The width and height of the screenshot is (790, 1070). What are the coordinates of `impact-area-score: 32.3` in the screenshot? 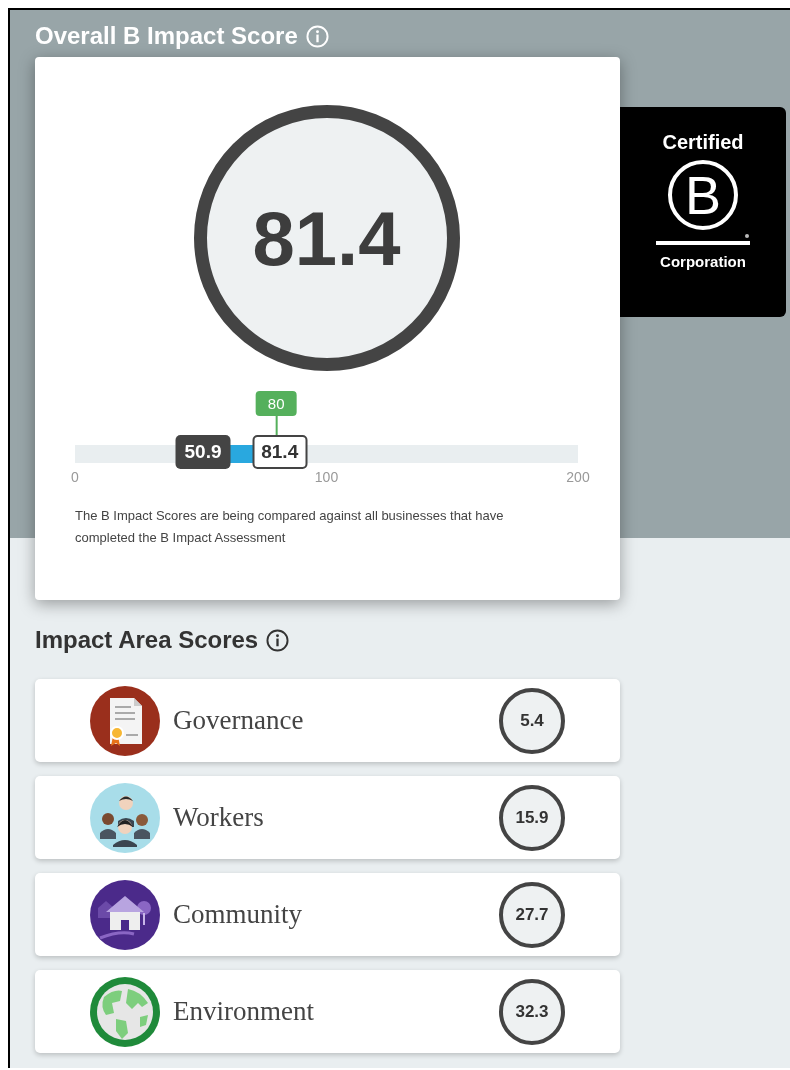 It's located at (532, 1011).